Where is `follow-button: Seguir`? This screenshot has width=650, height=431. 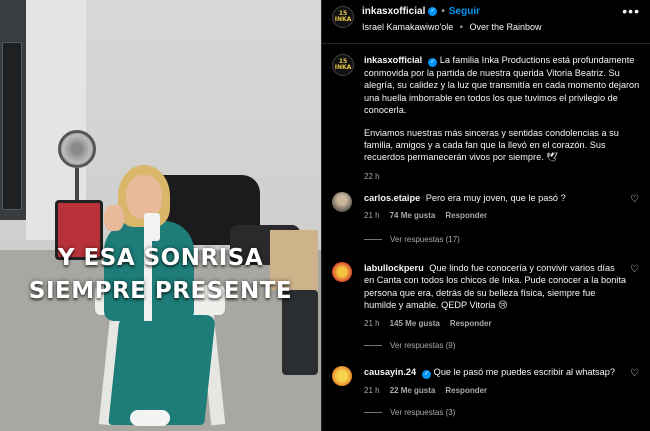 follow-button: Seguir is located at coordinates (464, 11).